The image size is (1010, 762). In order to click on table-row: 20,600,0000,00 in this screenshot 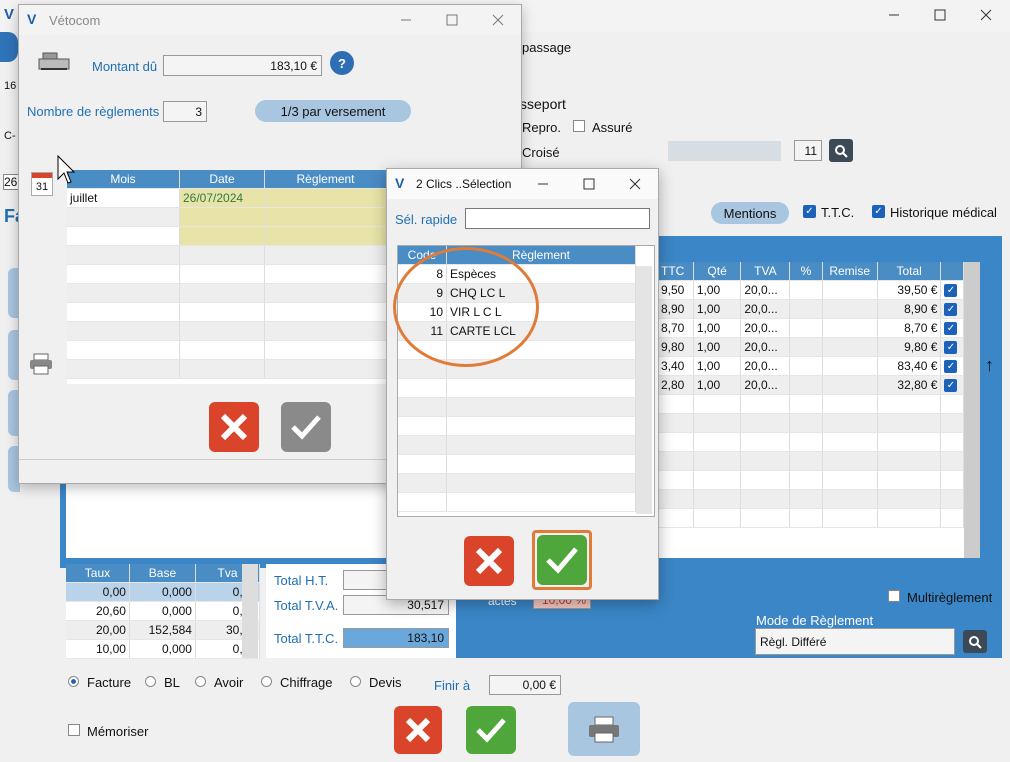, I will do `click(163, 611)`.